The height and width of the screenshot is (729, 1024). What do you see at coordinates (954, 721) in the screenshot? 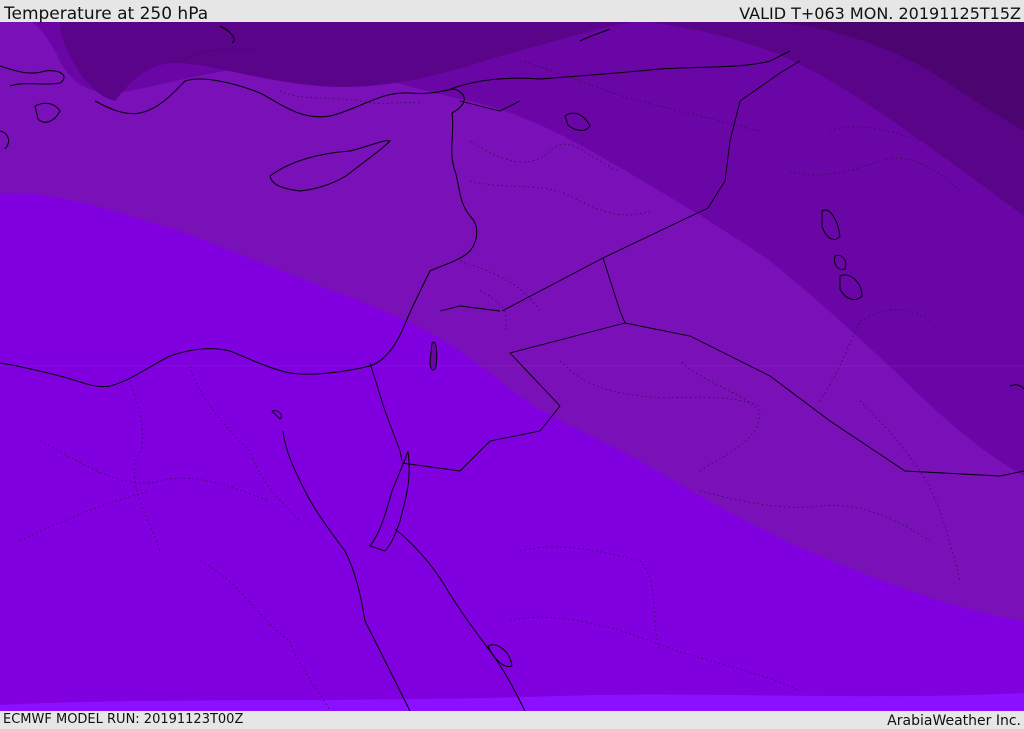
I see `credit: ArabiaWeather Inc.` at bounding box center [954, 721].